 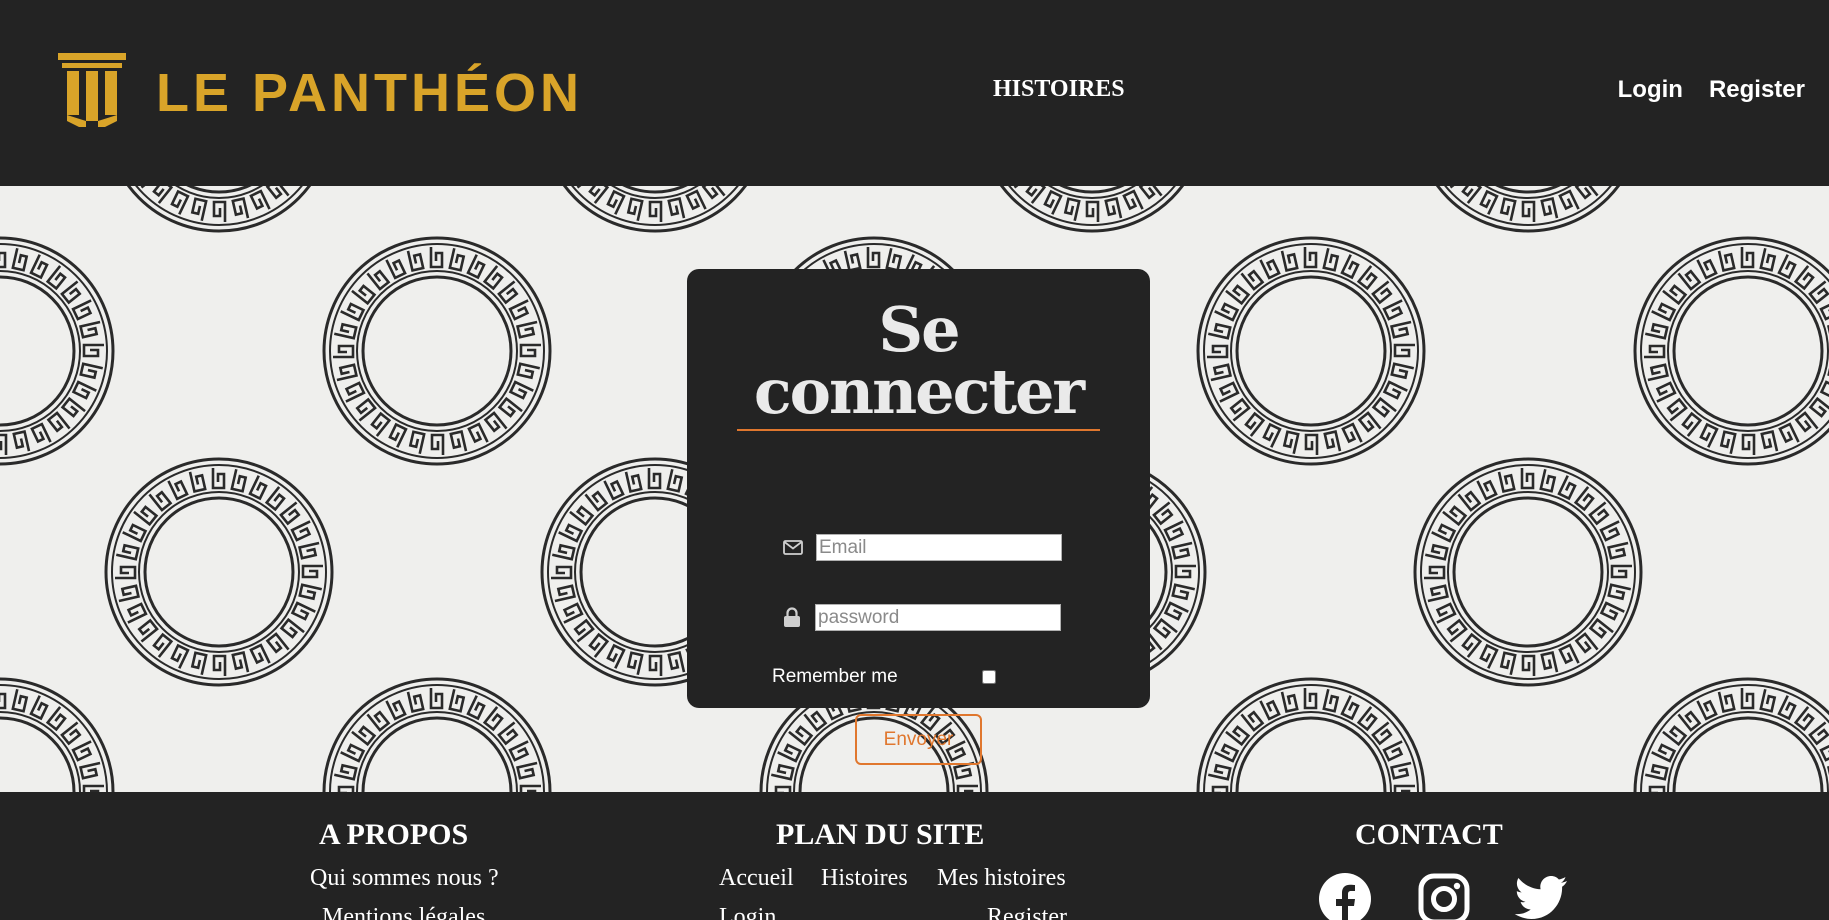 I want to click on lock-icon, so click(x=792, y=618).